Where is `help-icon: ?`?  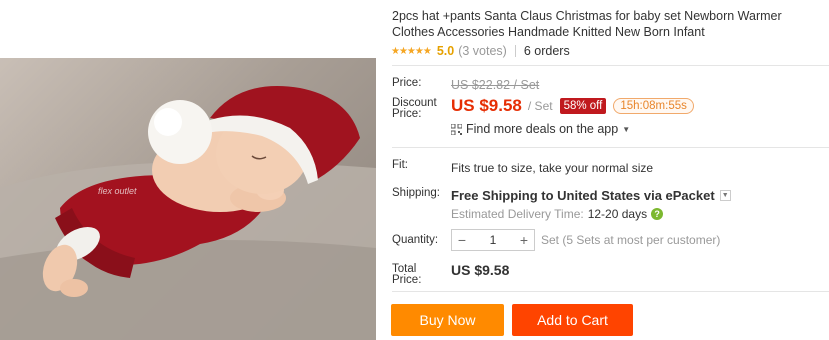
help-icon: ? is located at coordinates (657, 214).